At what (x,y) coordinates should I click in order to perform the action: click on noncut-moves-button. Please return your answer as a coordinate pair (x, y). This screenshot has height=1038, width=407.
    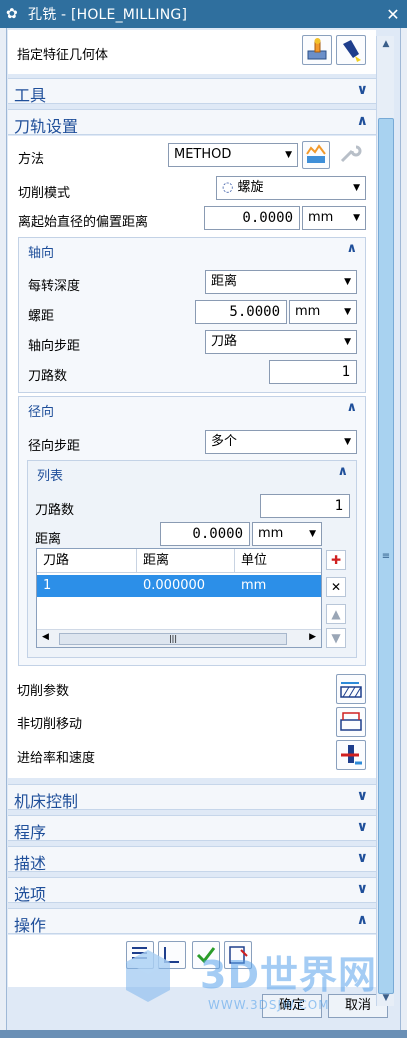
    Looking at the image, I should click on (351, 722).